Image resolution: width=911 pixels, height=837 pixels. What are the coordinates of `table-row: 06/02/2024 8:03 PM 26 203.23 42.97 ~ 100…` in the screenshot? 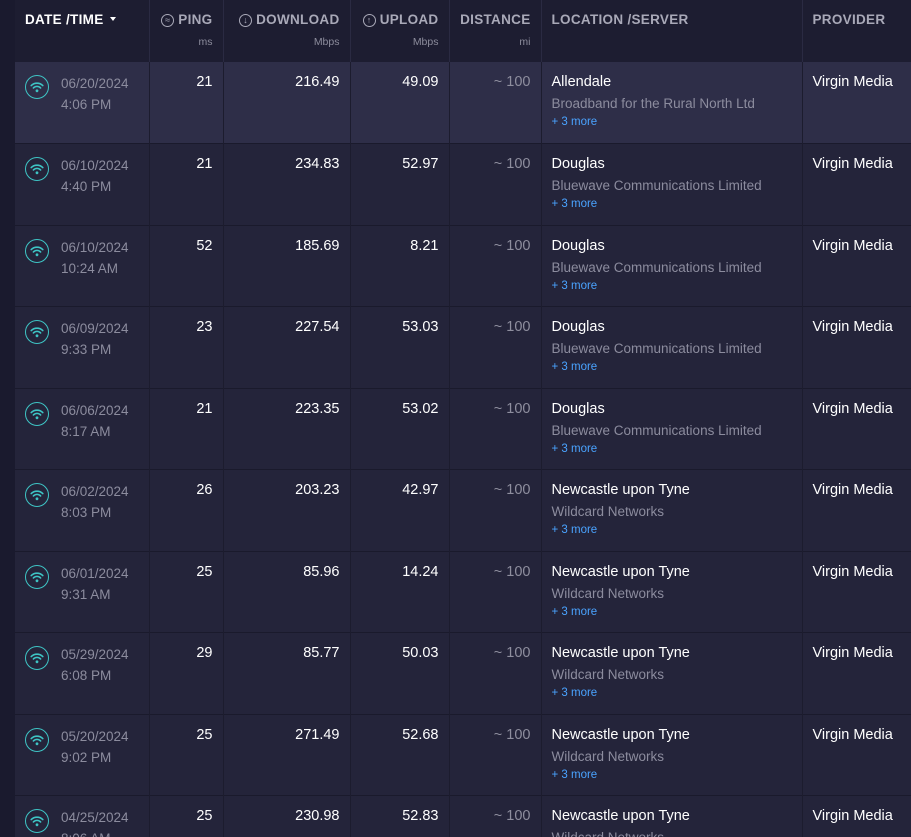 It's located at (463, 510).